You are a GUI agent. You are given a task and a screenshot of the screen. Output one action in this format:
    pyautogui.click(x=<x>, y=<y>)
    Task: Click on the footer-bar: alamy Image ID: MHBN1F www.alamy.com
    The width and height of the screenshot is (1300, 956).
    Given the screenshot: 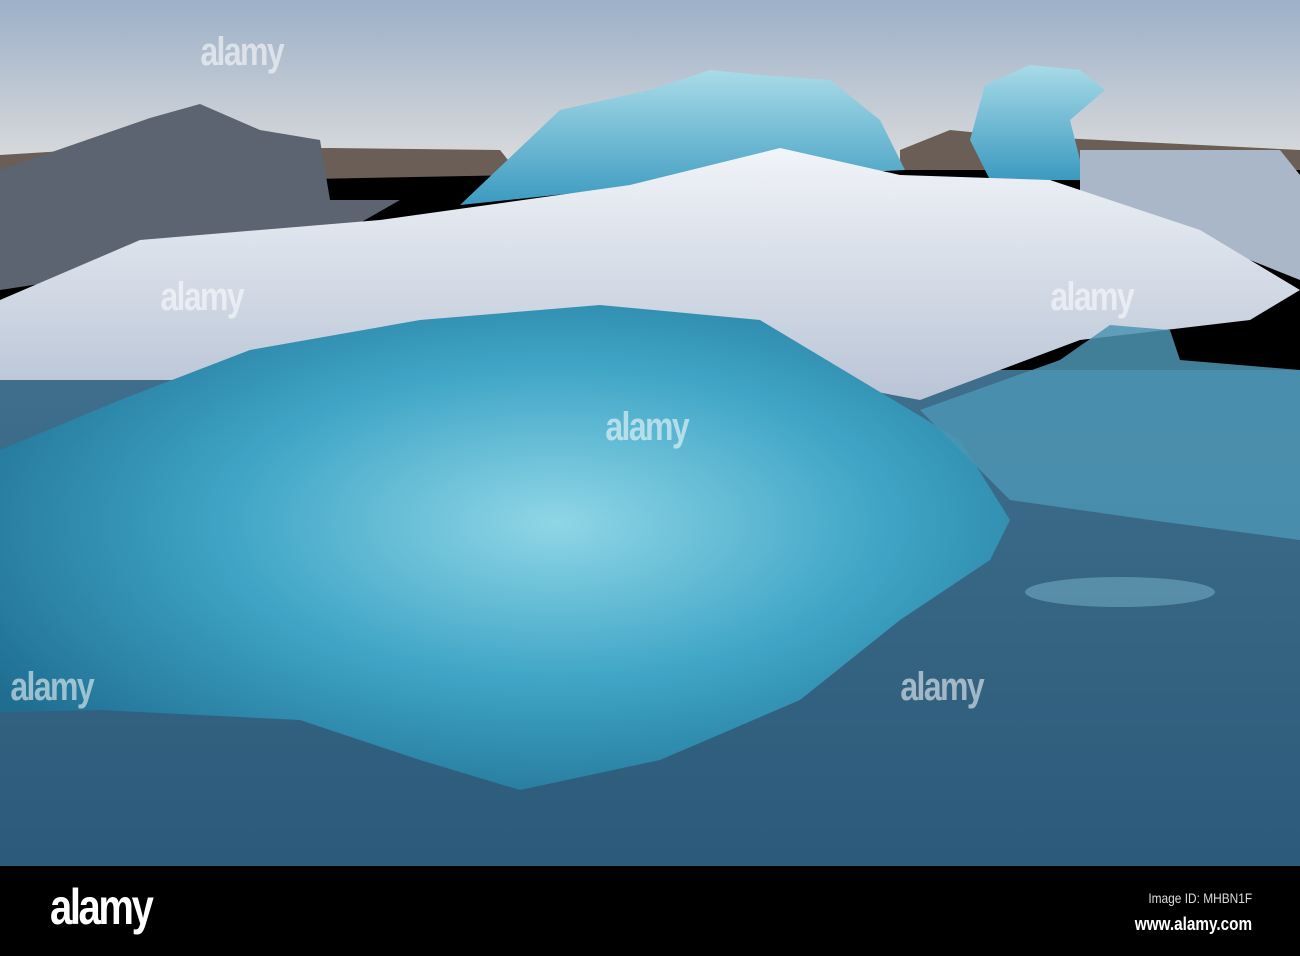 What is the action you would take?
    pyautogui.click(x=650, y=911)
    